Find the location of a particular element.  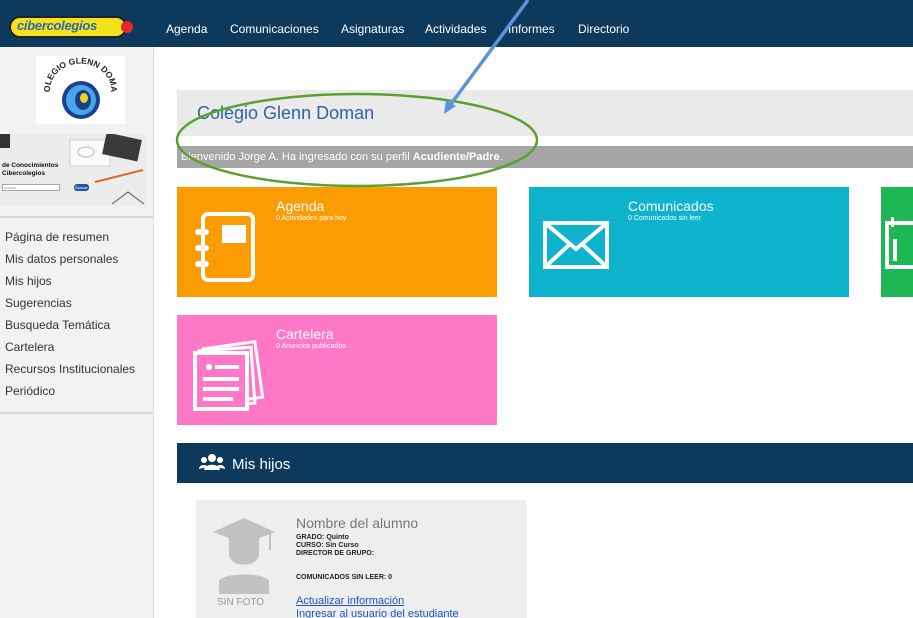

nav-agenda: Agenda is located at coordinates (186, 29).